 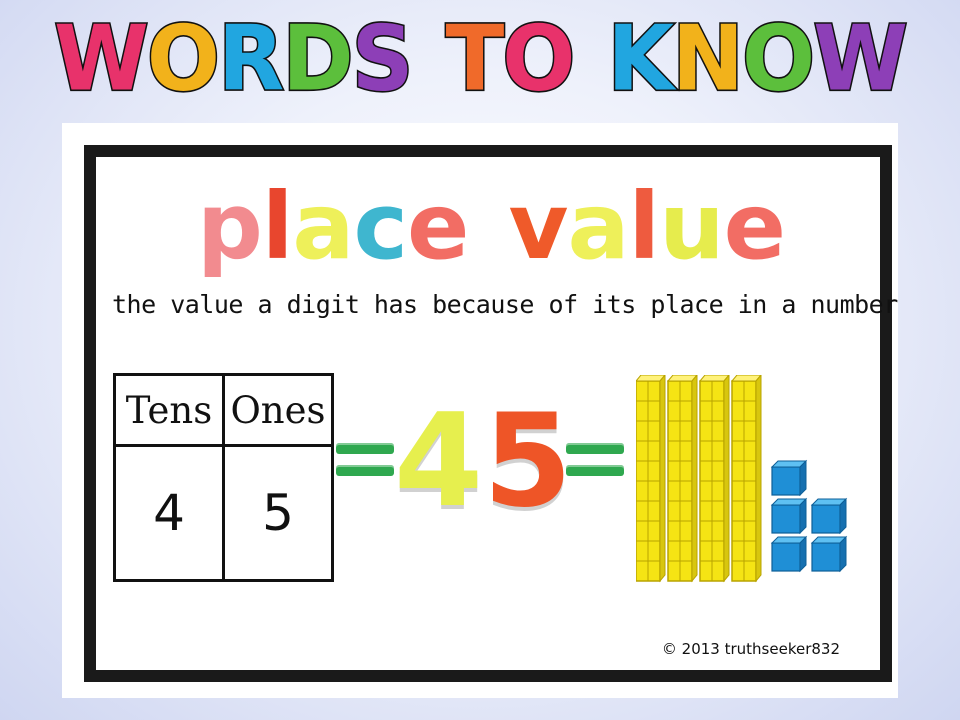 I want to click on title-letter: v, so click(x=538, y=226).